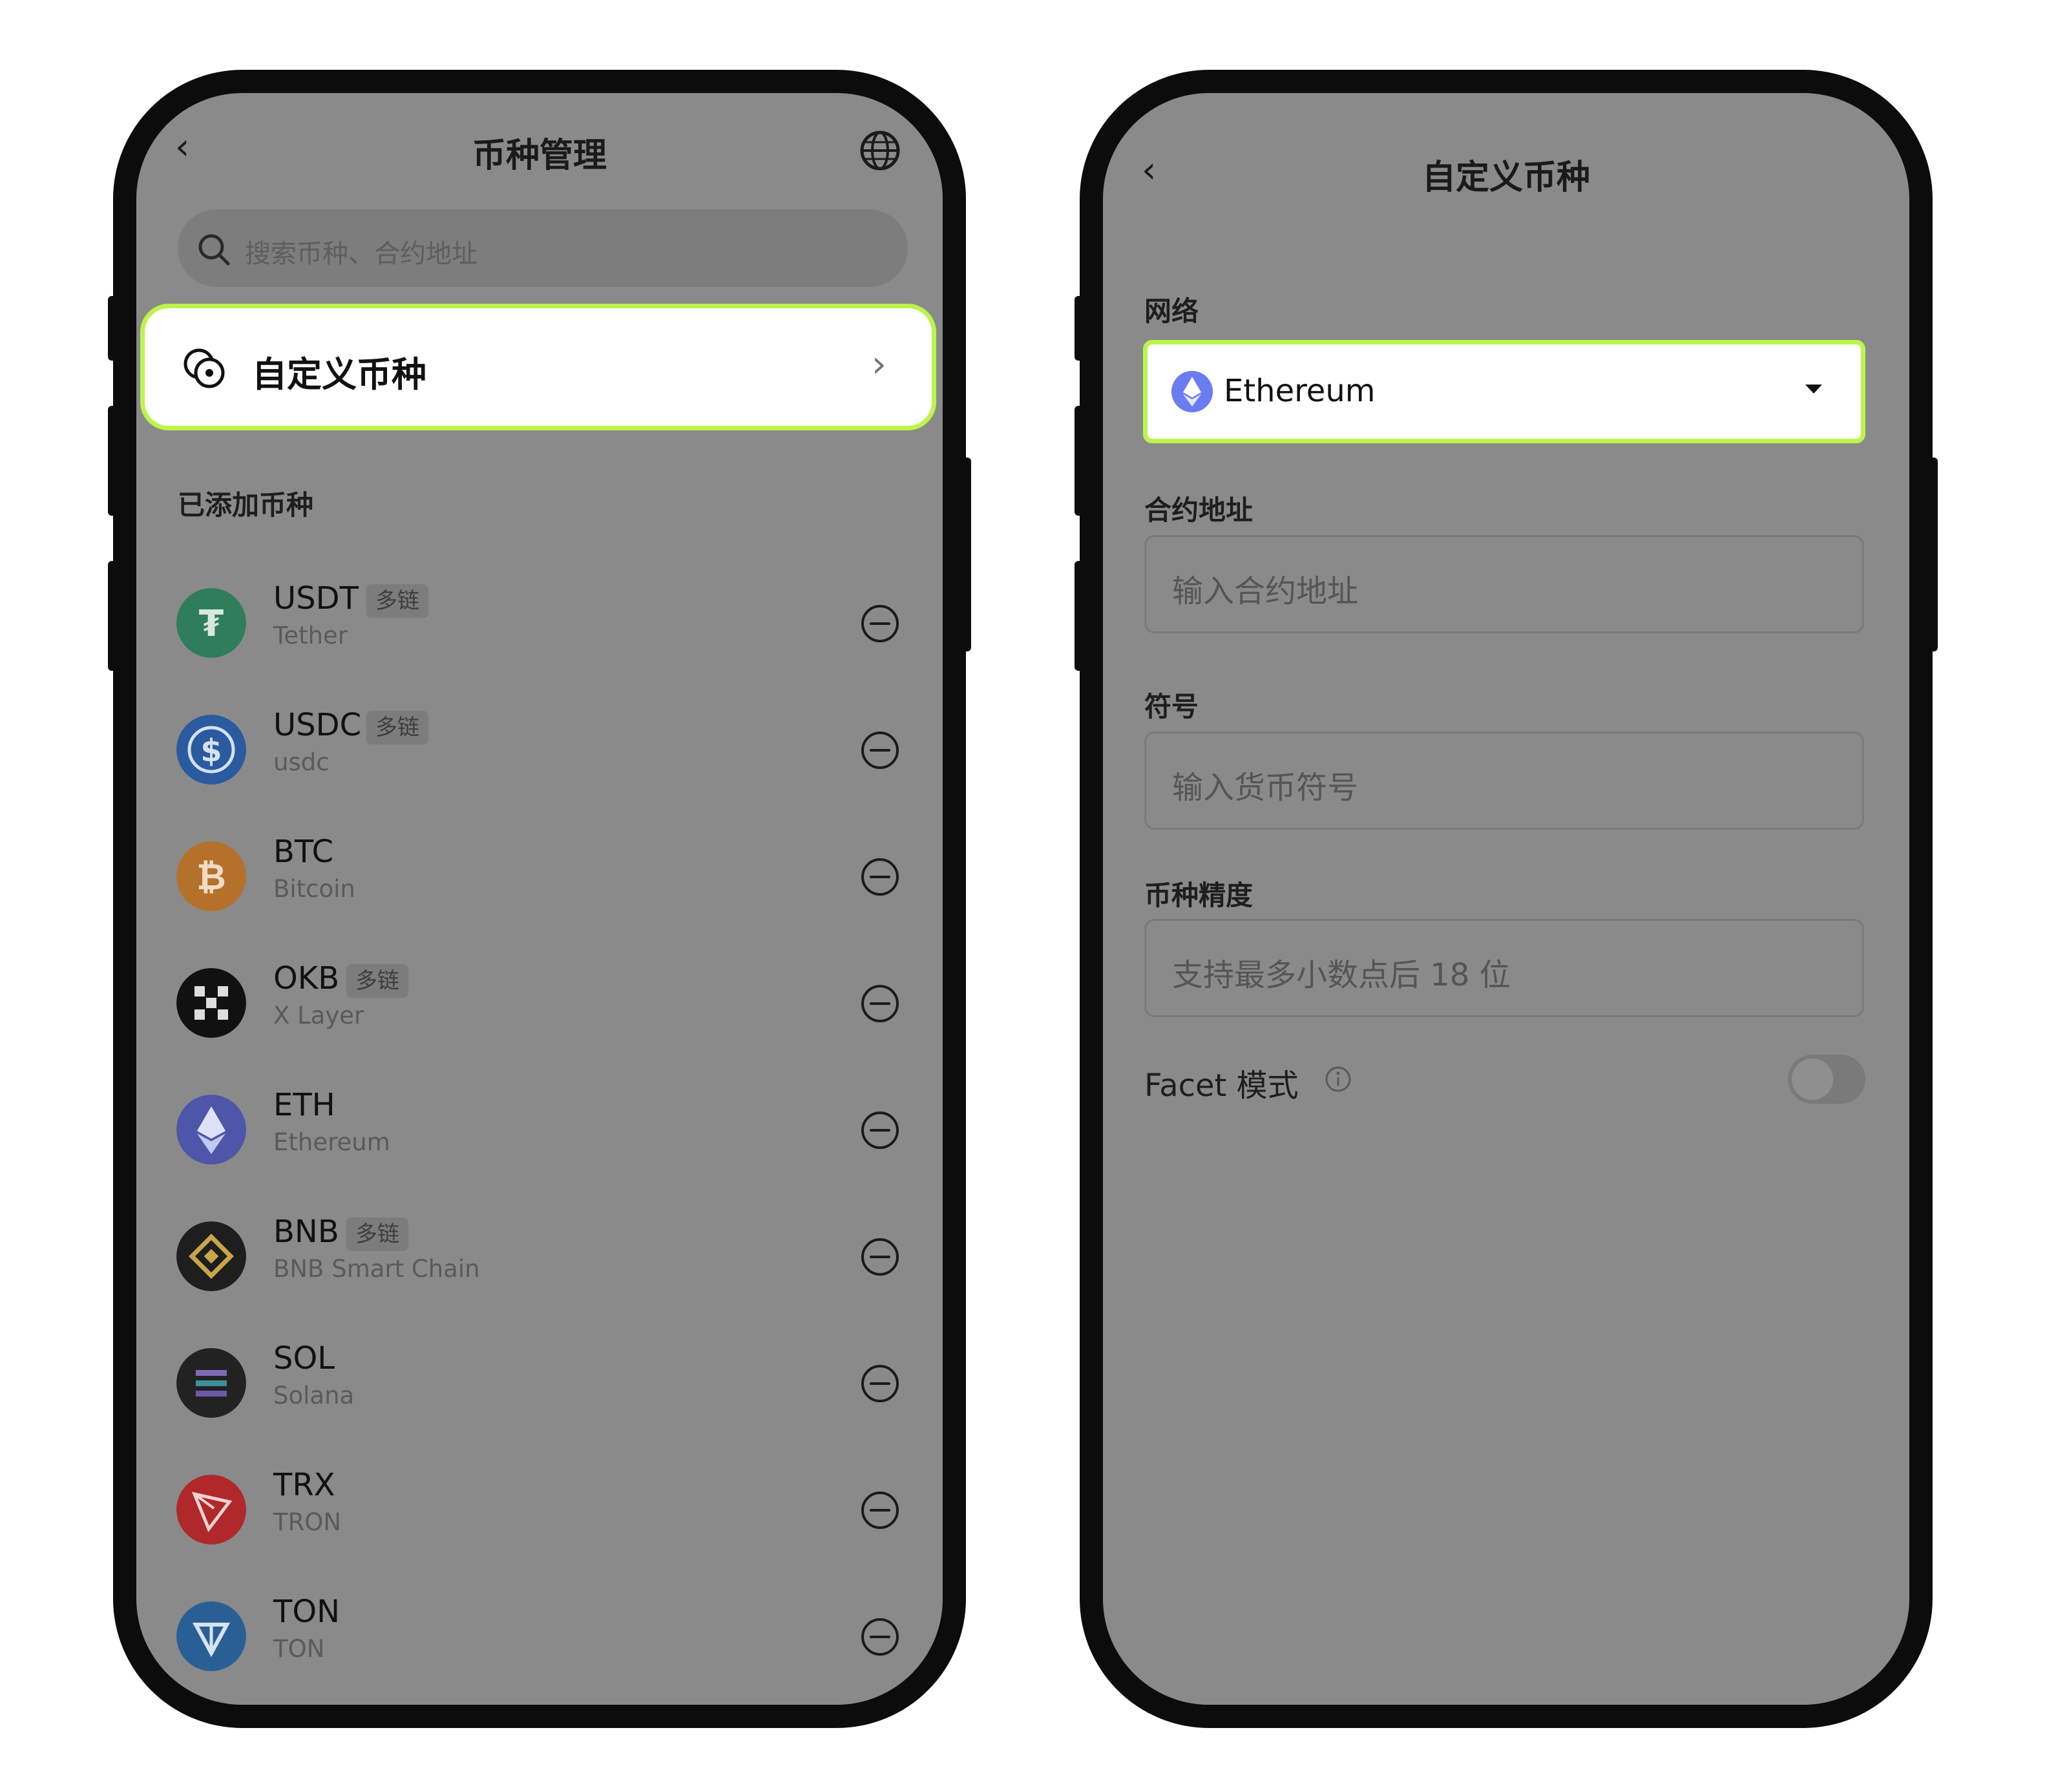 The image size is (2045, 1792). Describe the element at coordinates (543, 248) in the screenshot. I see `search-input: 搜索币种、合约地址` at that location.